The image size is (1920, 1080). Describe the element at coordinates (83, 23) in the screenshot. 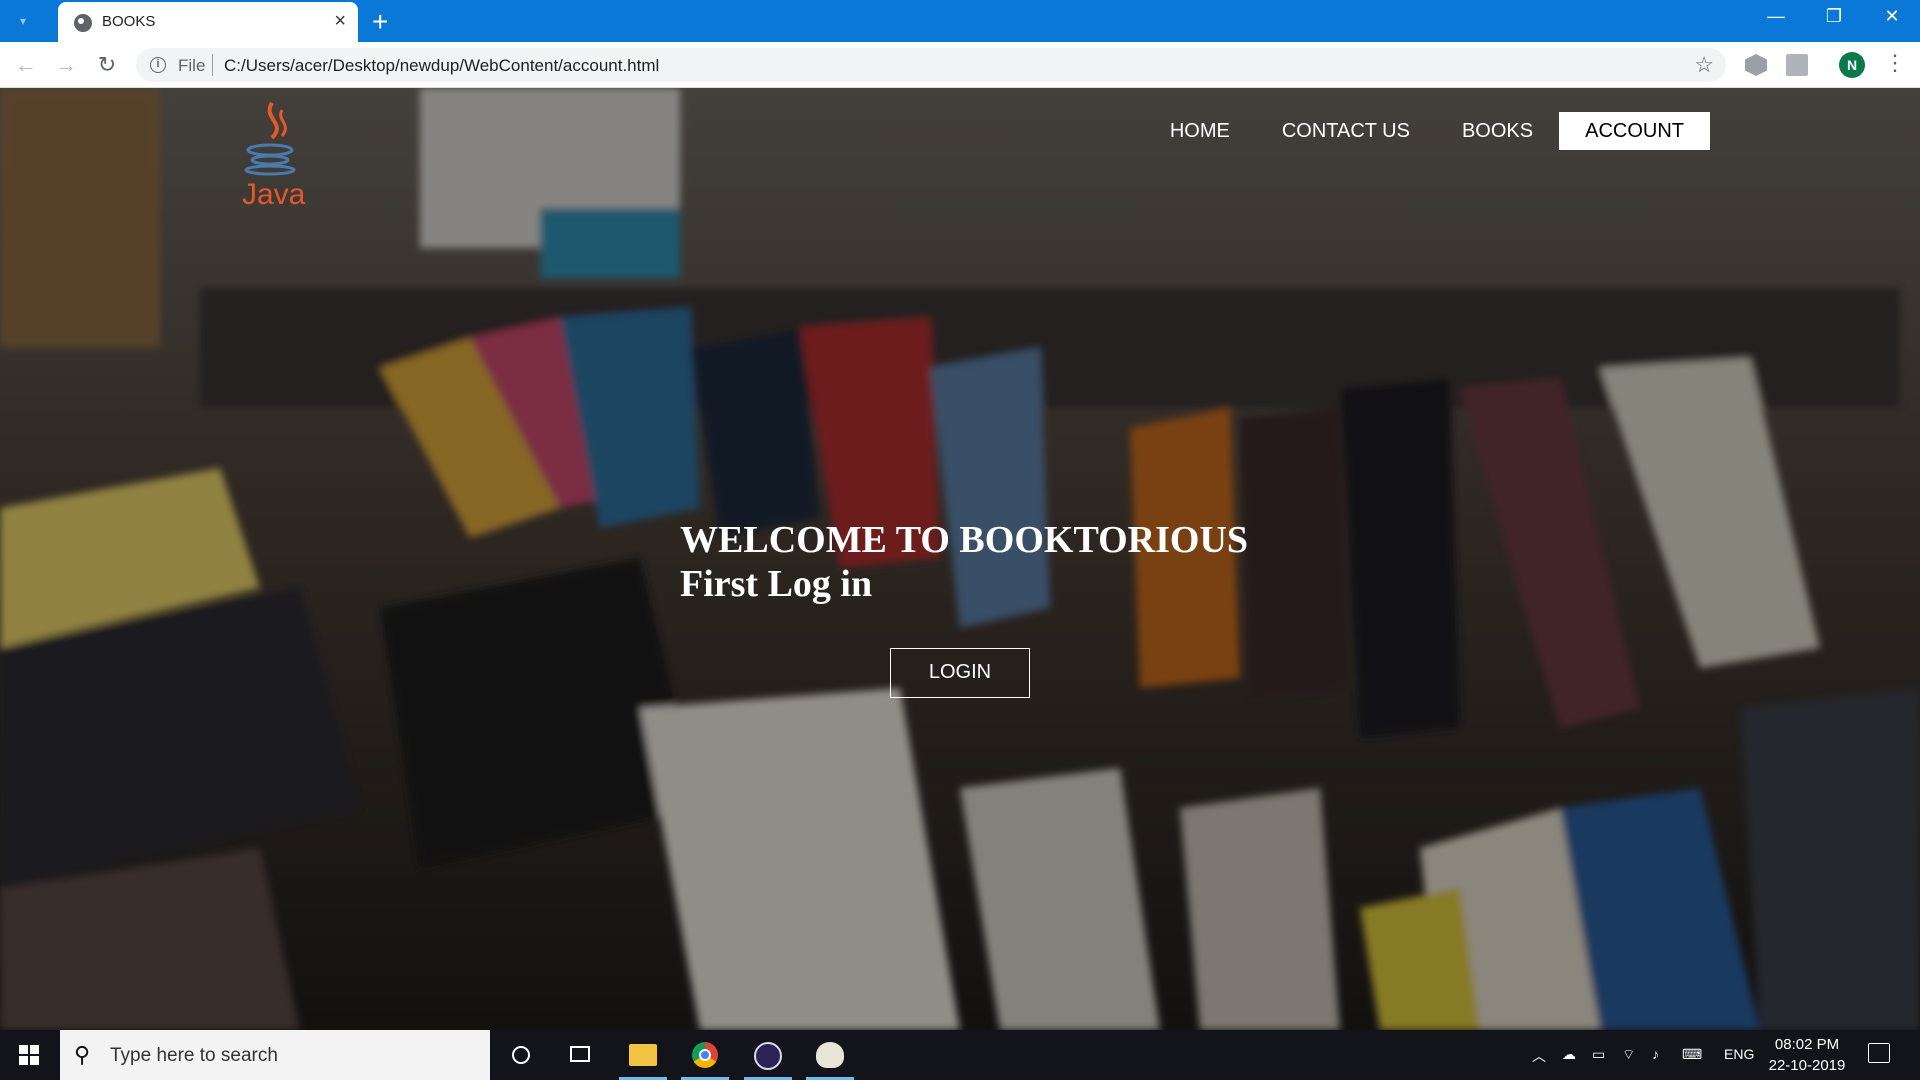

I see `globe-icon` at that location.